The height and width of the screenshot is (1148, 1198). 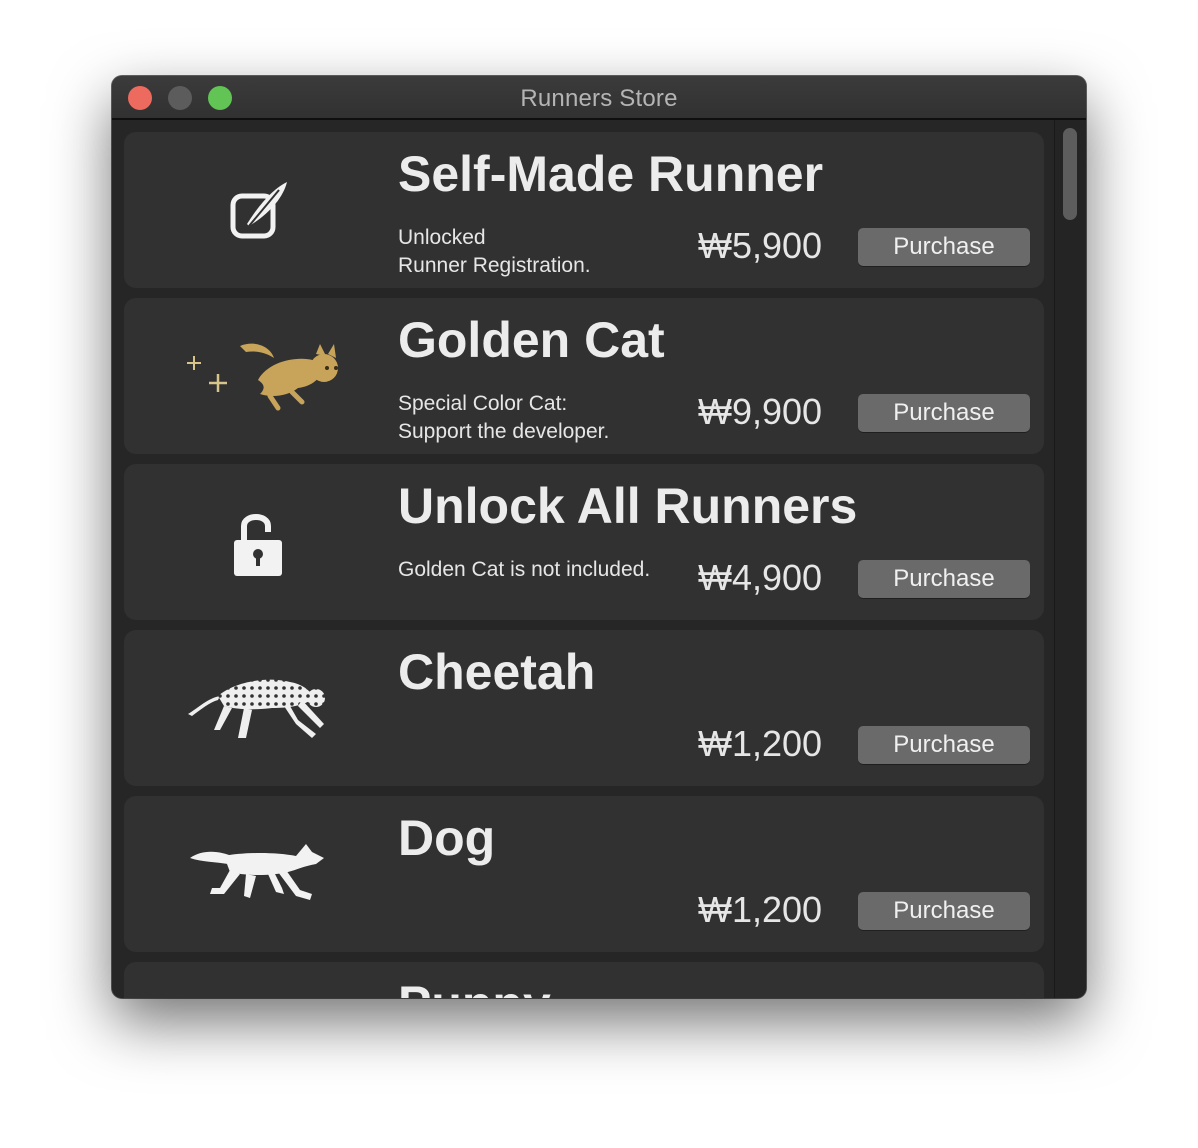 I want to click on scrollbar-thumb, so click(x=1070, y=174).